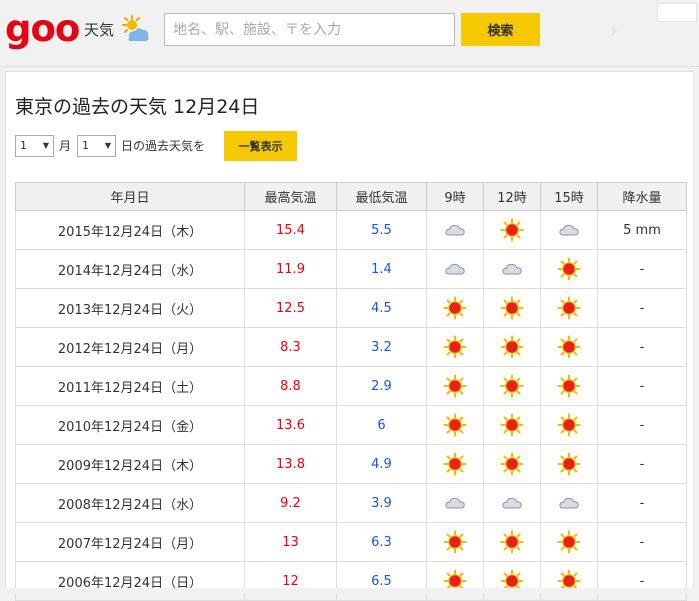  Describe the element at coordinates (85, 145) in the screenshot. I see `day-select-value: 1` at that location.